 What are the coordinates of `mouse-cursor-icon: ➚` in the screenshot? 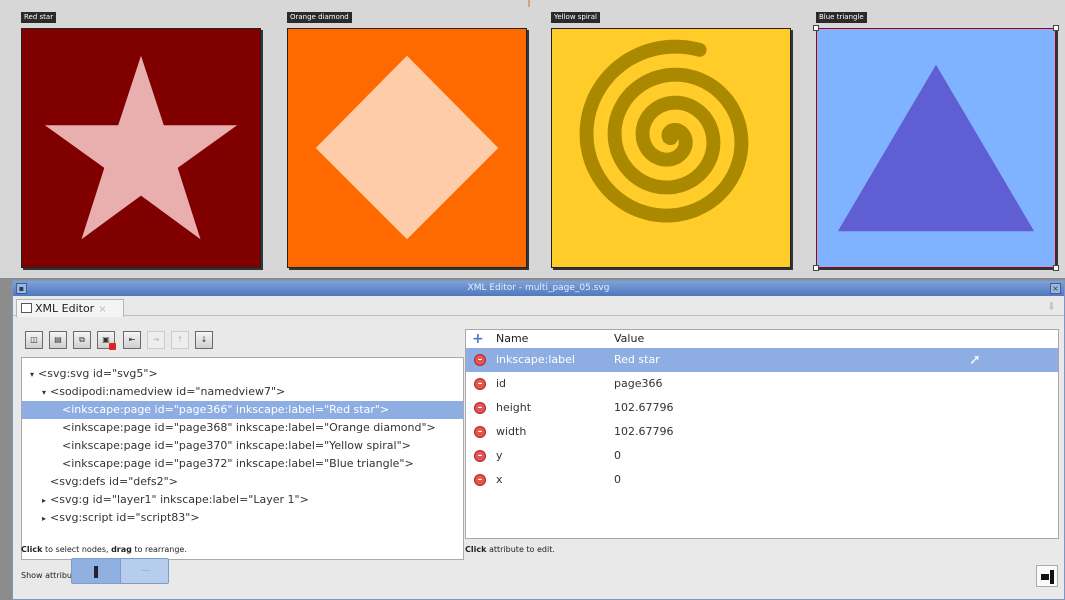 It's located at (975, 360).